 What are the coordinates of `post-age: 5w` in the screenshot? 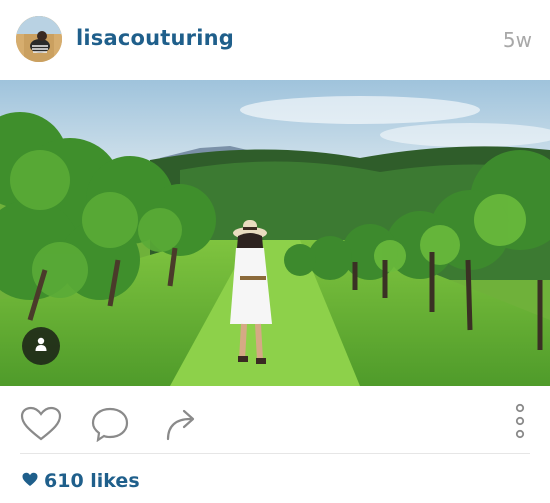 It's located at (517, 40).